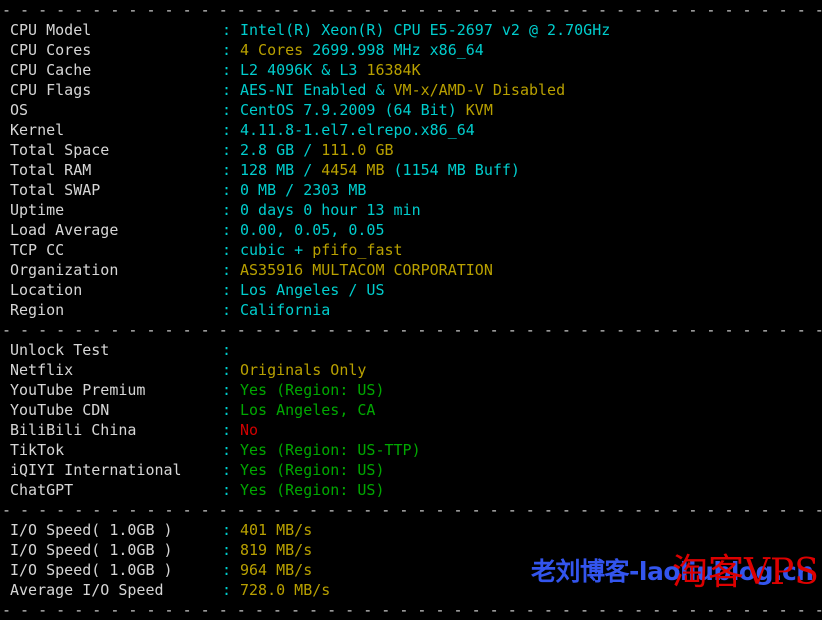 The width and height of the screenshot is (822, 620). Describe the element at coordinates (276, 550) in the screenshot. I see `io-speed-row-value: 819 MB/s` at that location.